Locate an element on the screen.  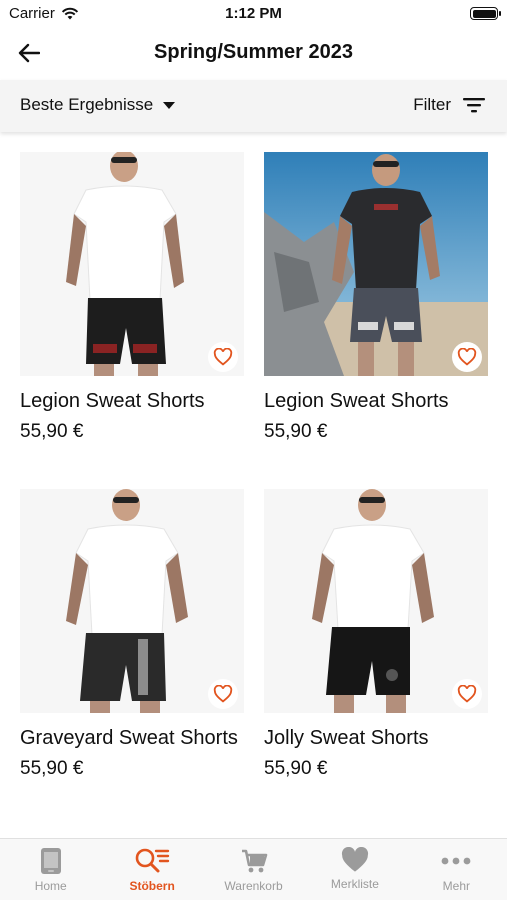
sort-label: Beste Ergebnisse is located at coordinates (87, 104).